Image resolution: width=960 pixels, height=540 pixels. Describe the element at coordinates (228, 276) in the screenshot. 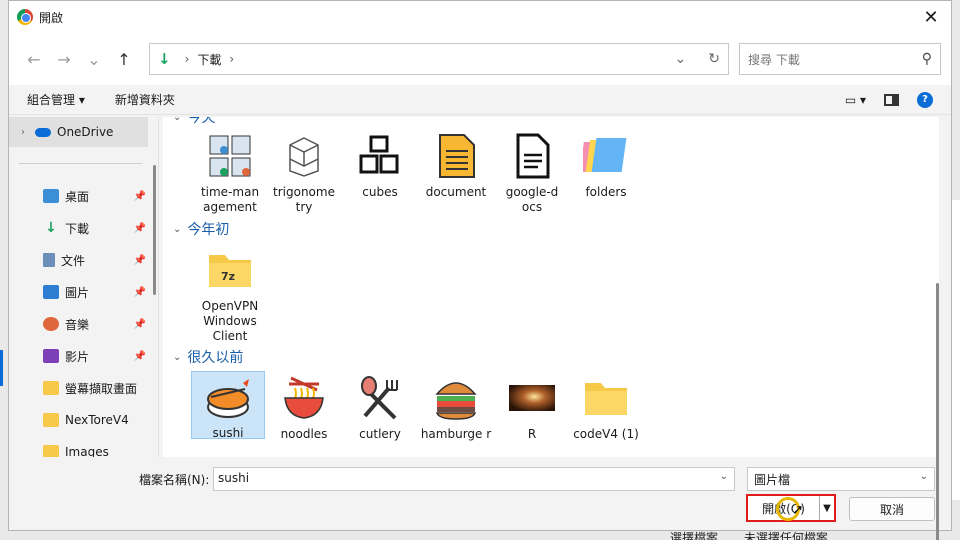

I see `svg-text: 7z` at that location.